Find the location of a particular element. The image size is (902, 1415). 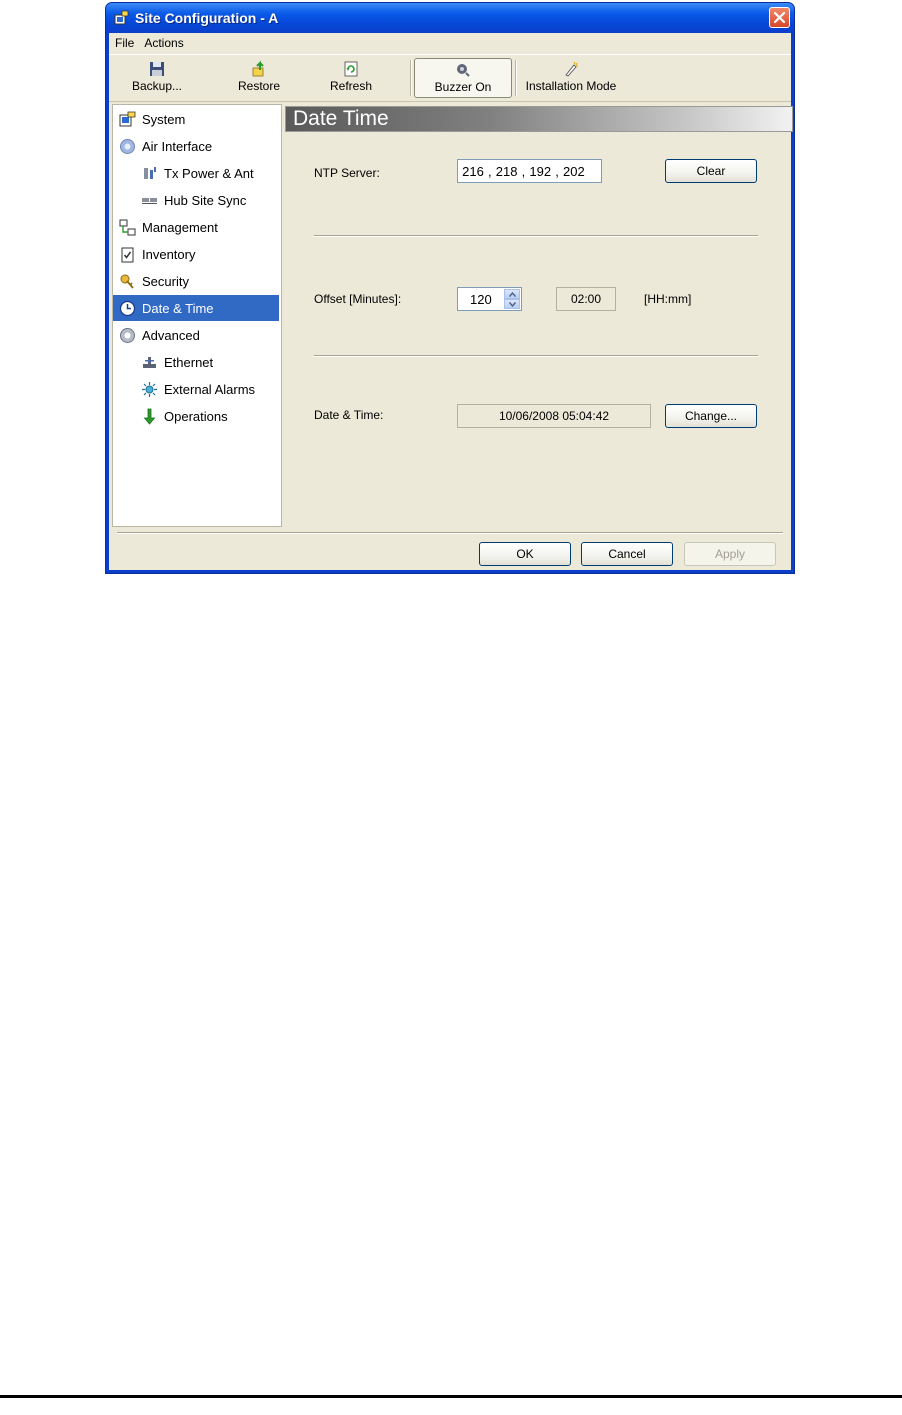

operations-icon is located at coordinates (149, 416).